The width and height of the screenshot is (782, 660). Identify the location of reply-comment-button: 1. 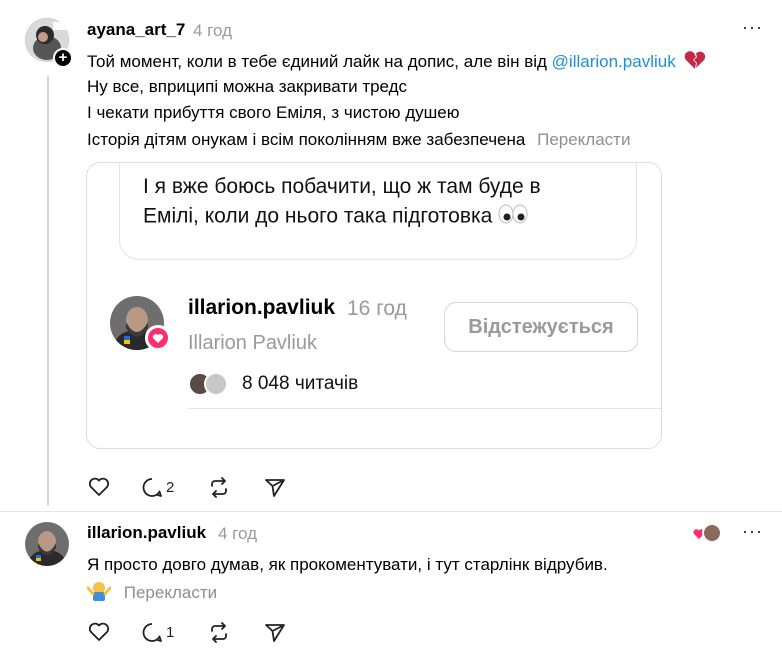
(157, 632).